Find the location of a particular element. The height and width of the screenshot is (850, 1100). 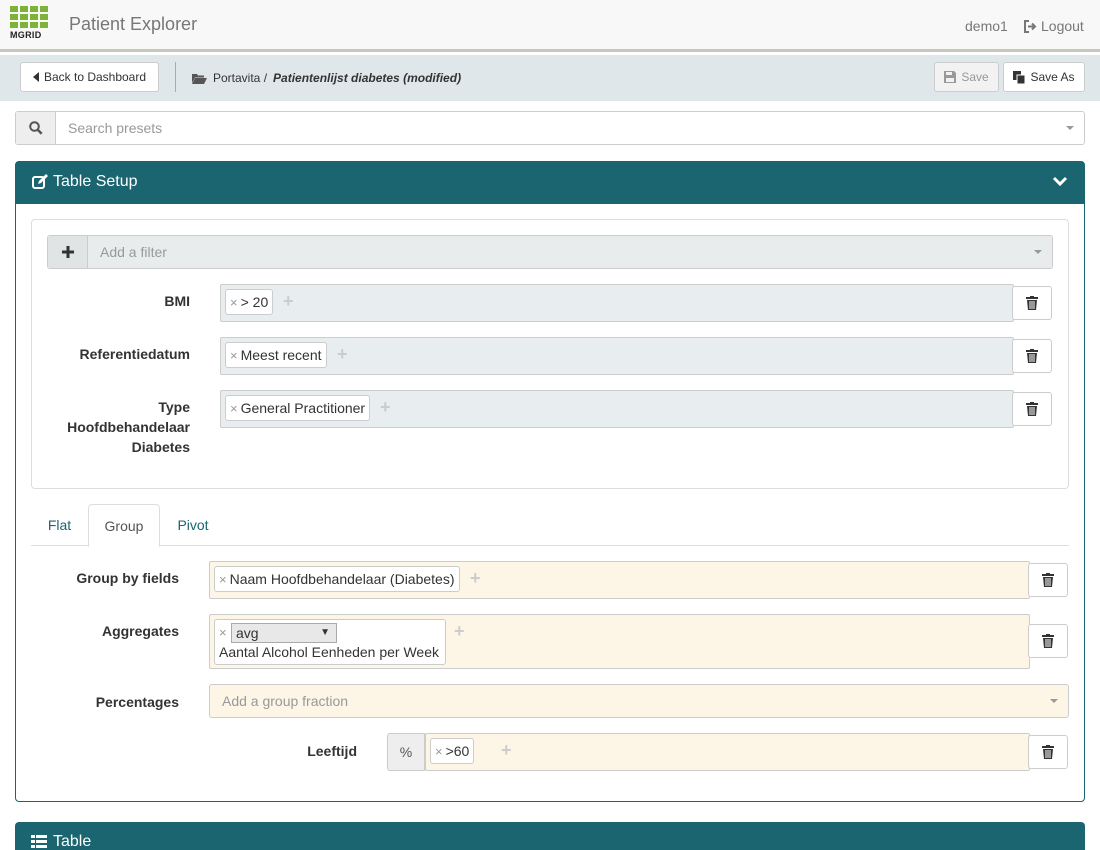

aggregate-tag: × avg ▼ Aantal Alcohol Eenheden per Week is located at coordinates (330, 642).